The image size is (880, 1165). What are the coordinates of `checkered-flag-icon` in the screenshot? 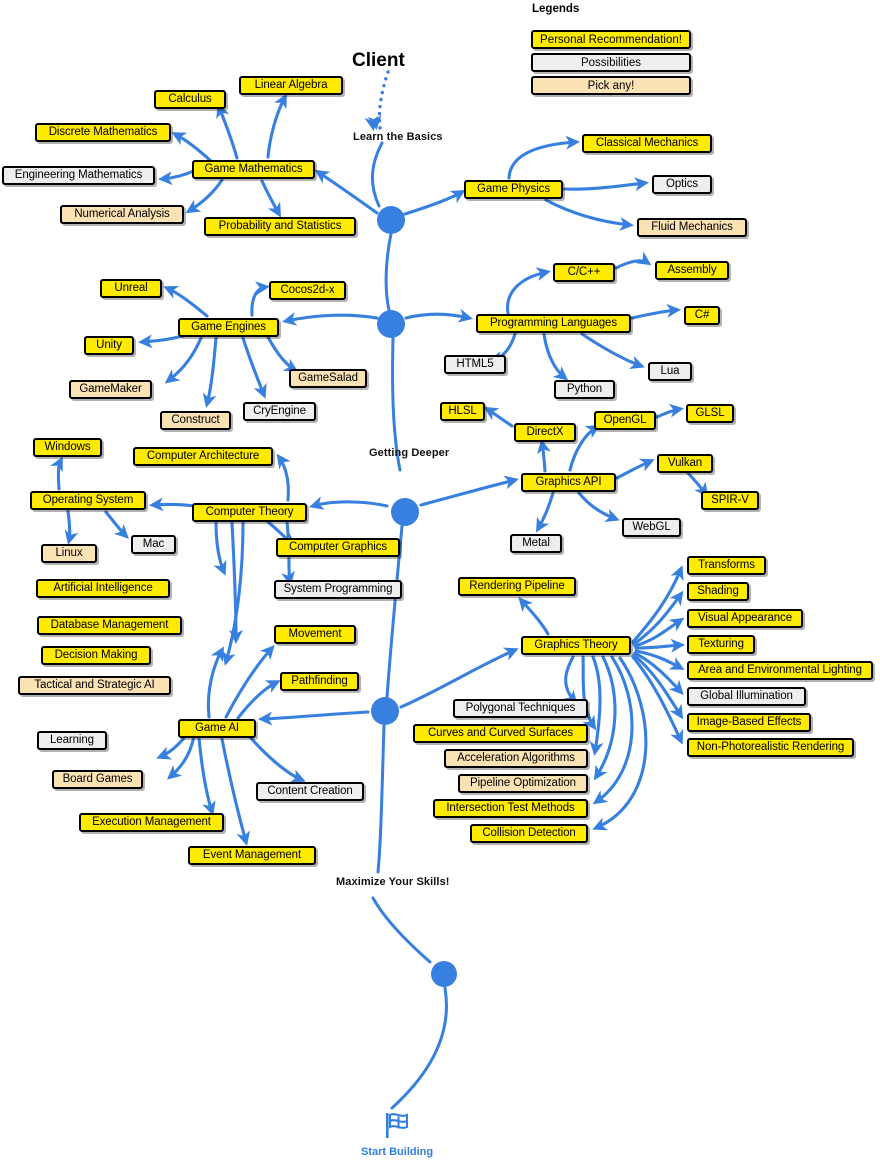 It's located at (397, 1125).